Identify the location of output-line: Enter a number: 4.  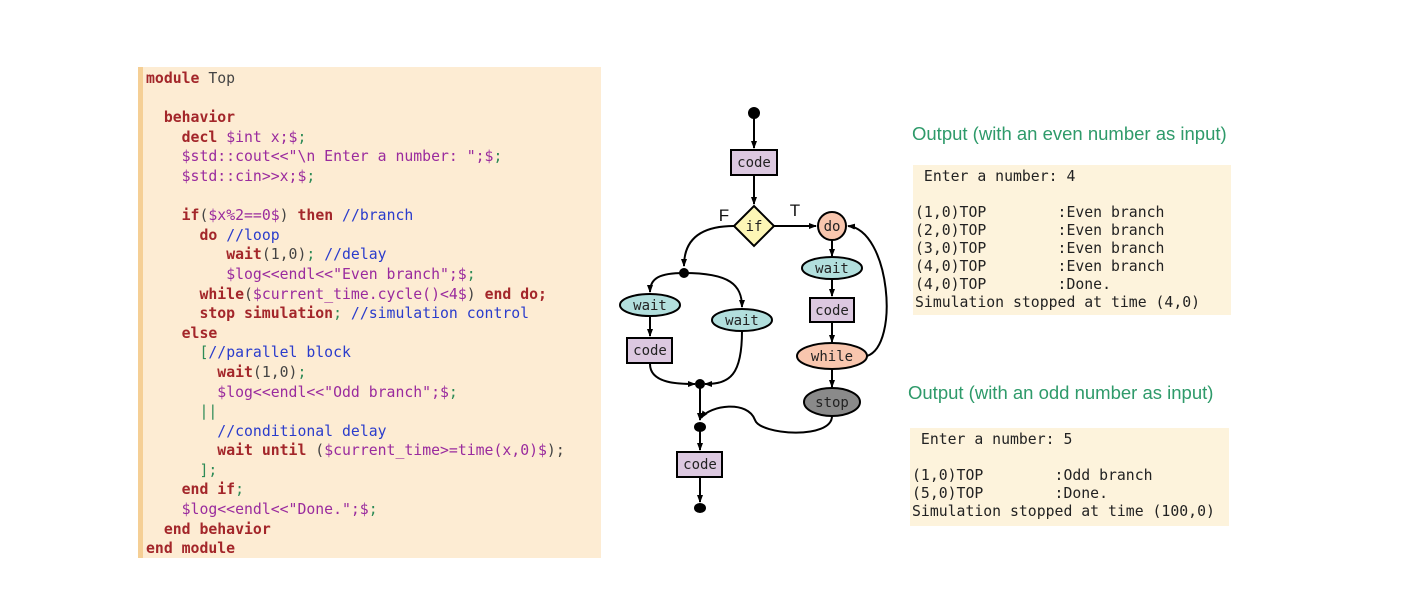
(995, 176).